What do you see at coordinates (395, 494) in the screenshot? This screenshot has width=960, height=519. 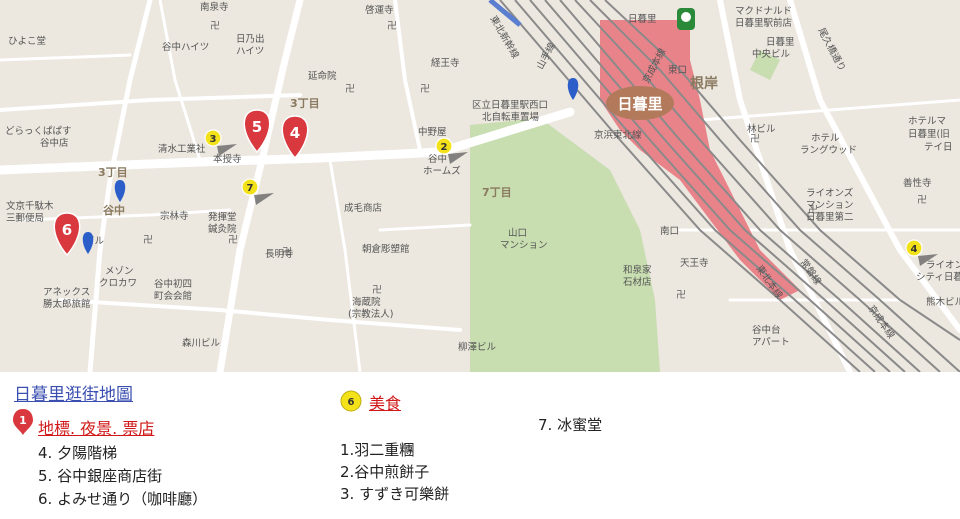 I see `legend-item: 3. すずき可樂餅` at bounding box center [395, 494].